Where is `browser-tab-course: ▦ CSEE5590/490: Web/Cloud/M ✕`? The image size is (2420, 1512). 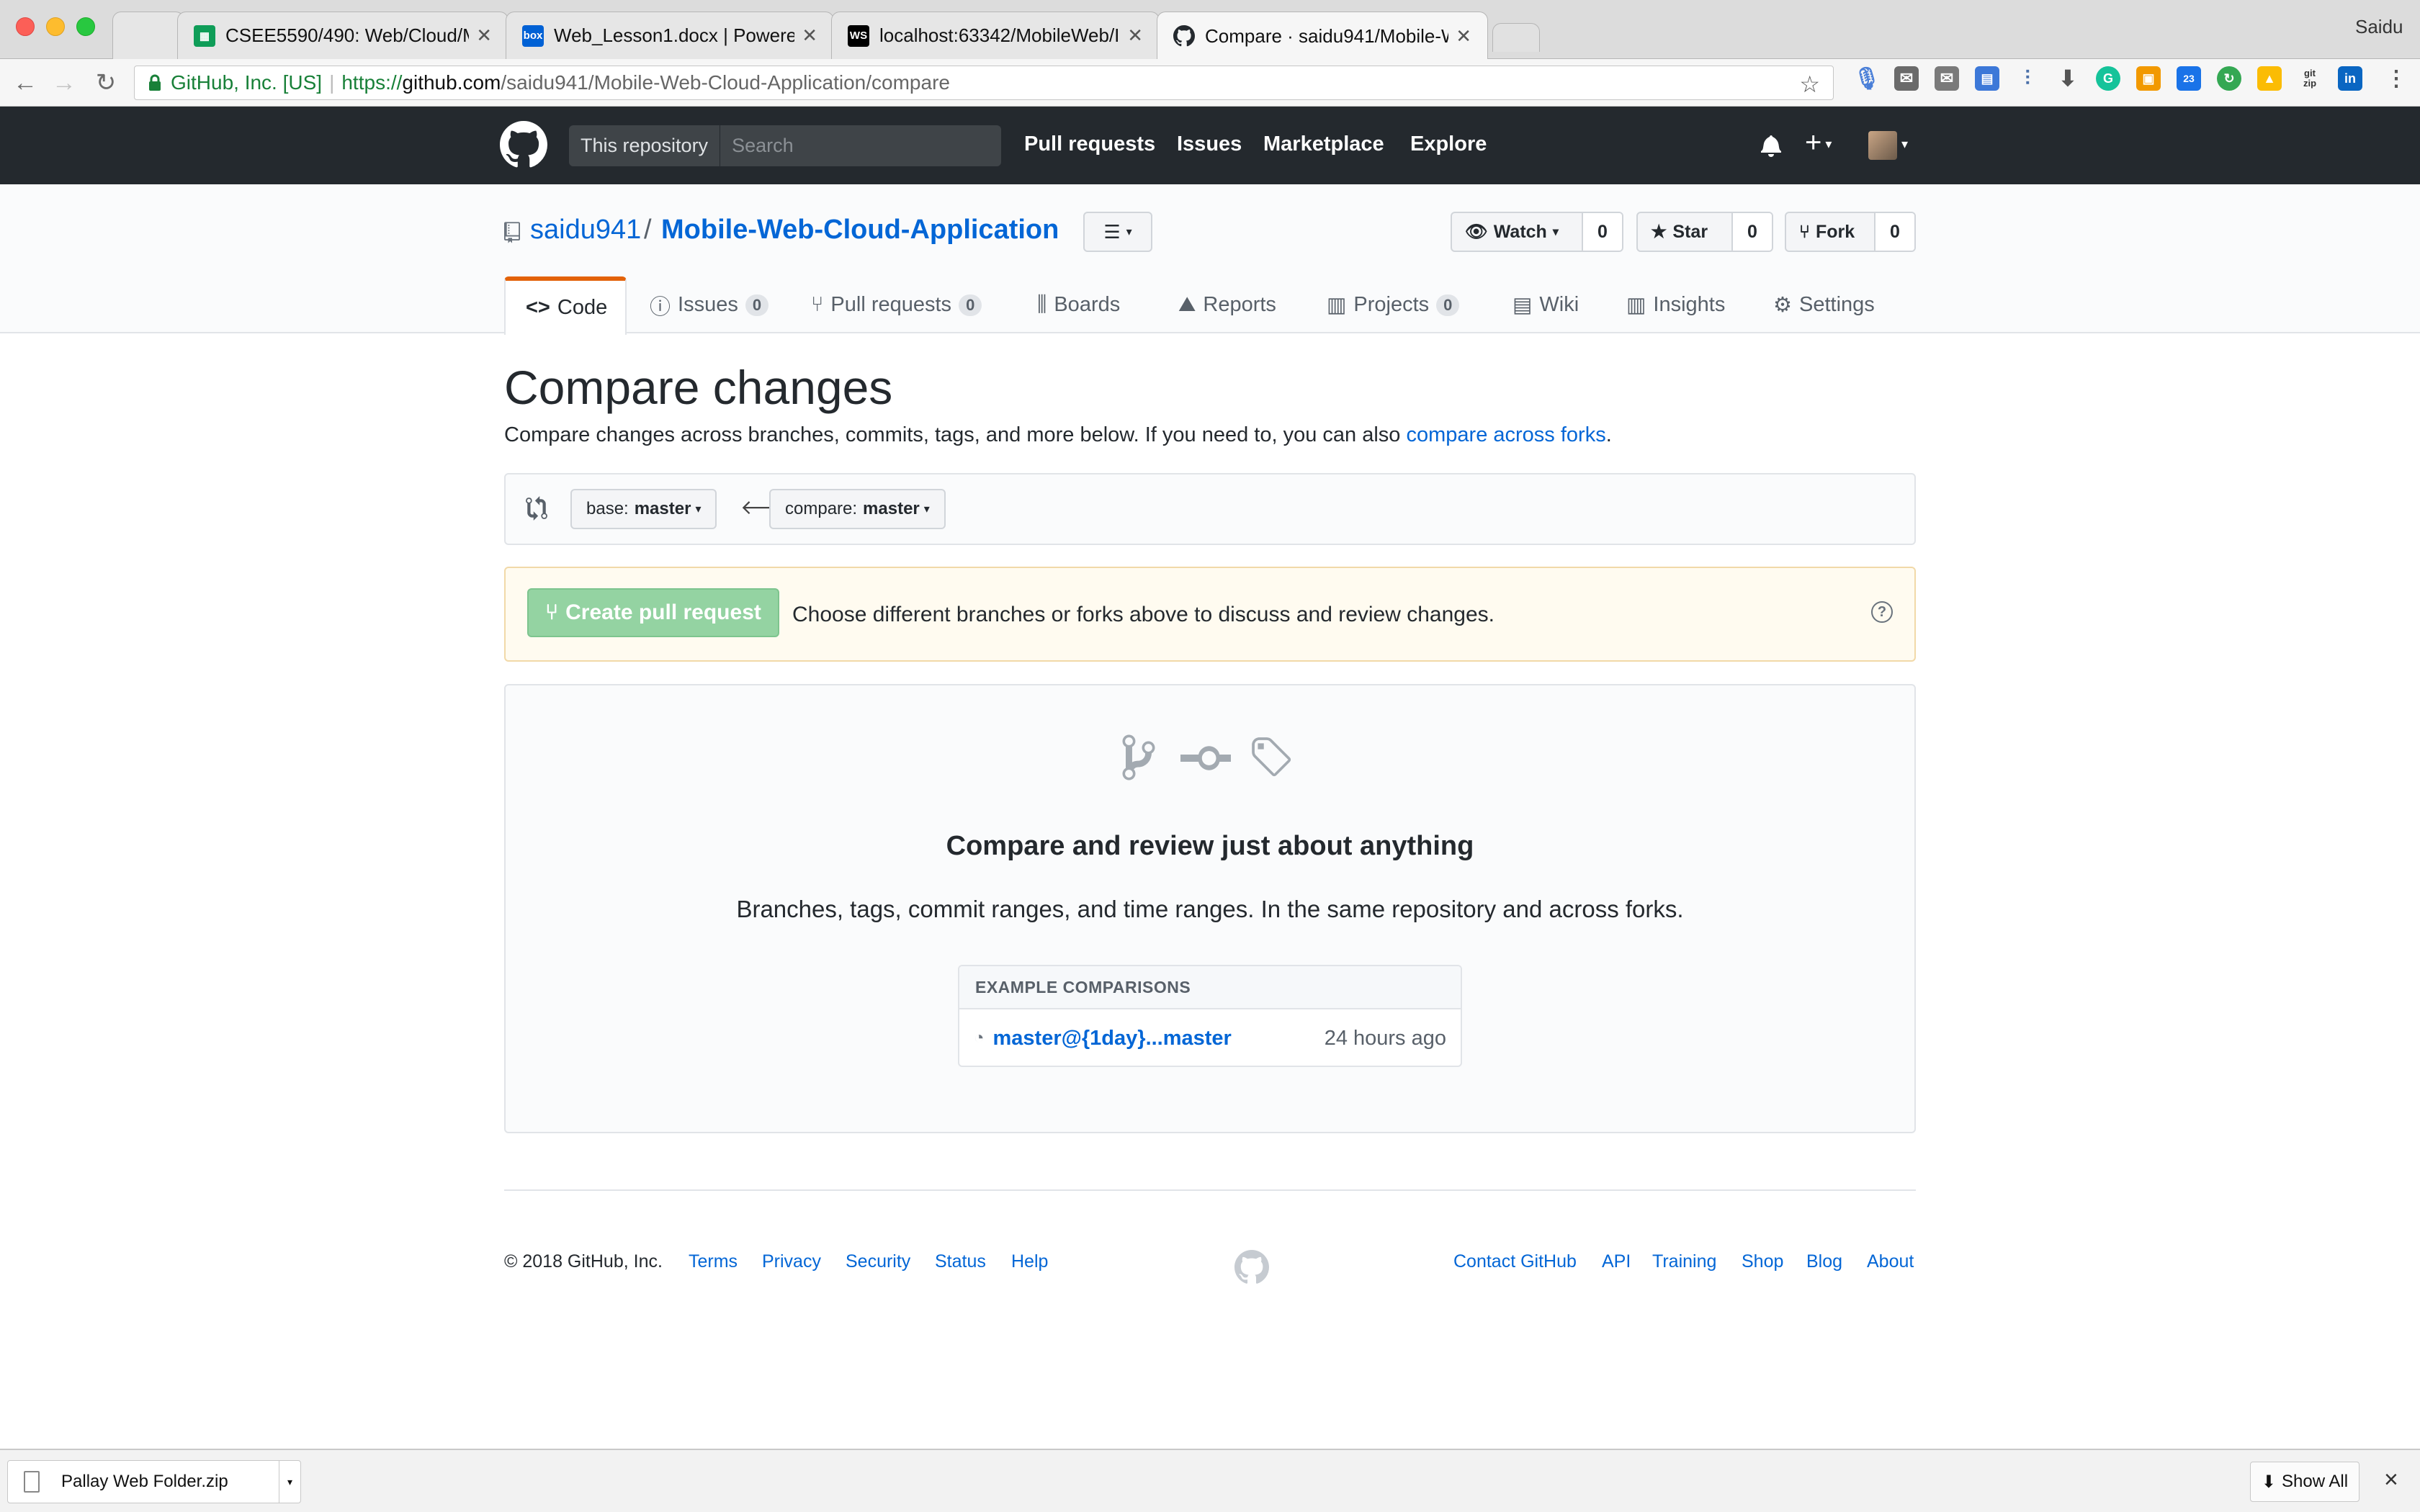
browser-tab-course: ▦ CSEE5590/490: Web/Cloud/M ✕ is located at coordinates (342, 35).